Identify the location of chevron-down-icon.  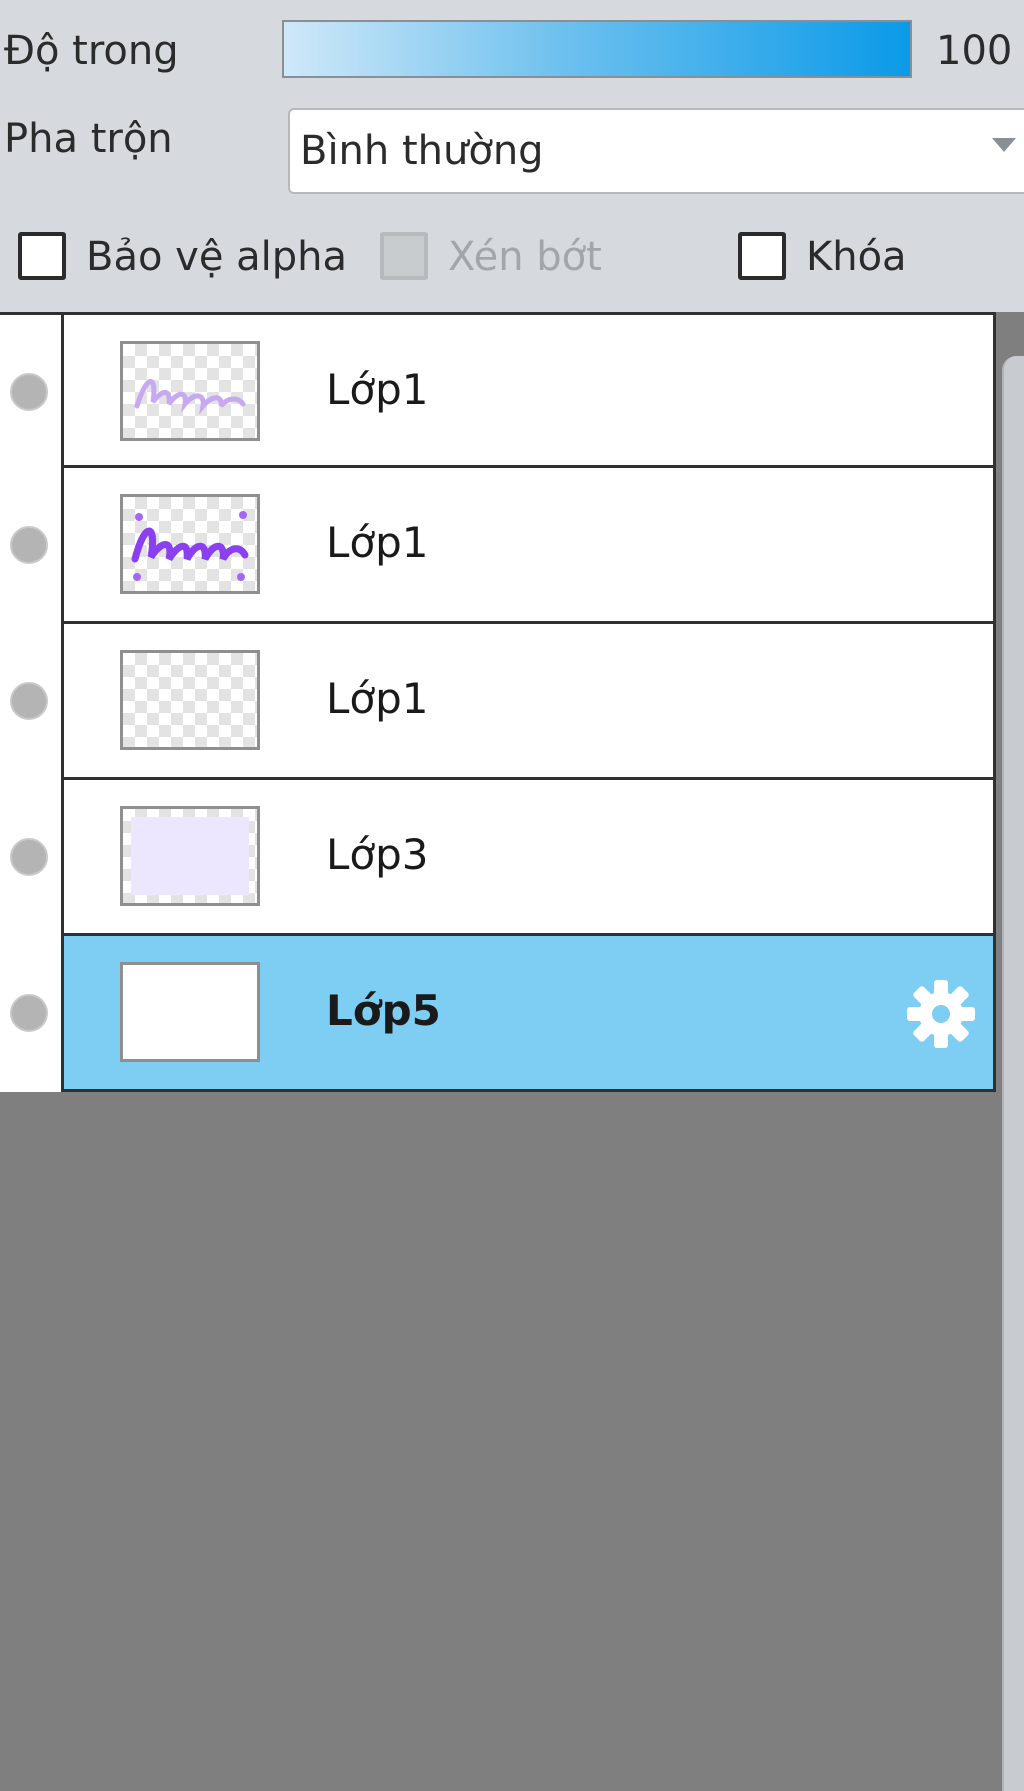
(1004, 145).